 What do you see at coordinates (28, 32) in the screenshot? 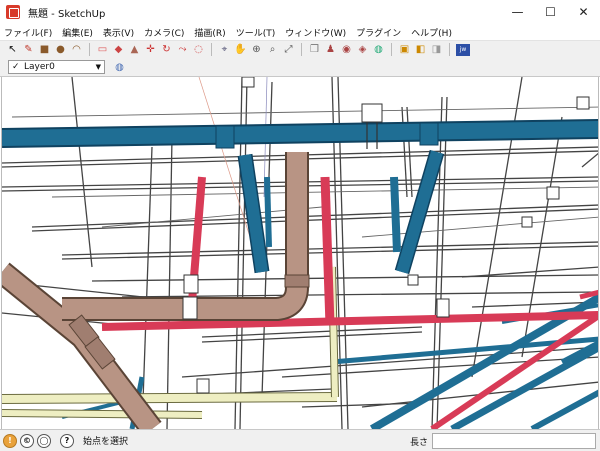
I see `menu-file: ファイル(F)` at bounding box center [28, 32].